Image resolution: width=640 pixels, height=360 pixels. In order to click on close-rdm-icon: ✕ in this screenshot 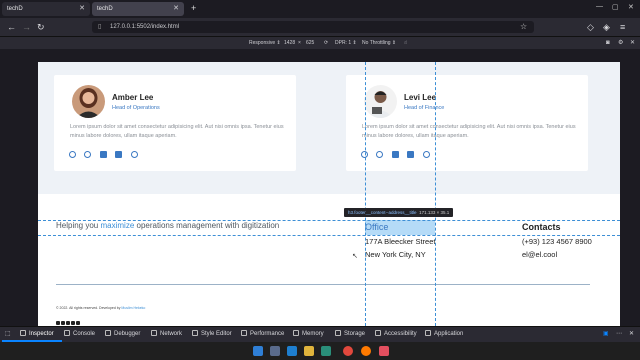, I will do `click(632, 43)`.